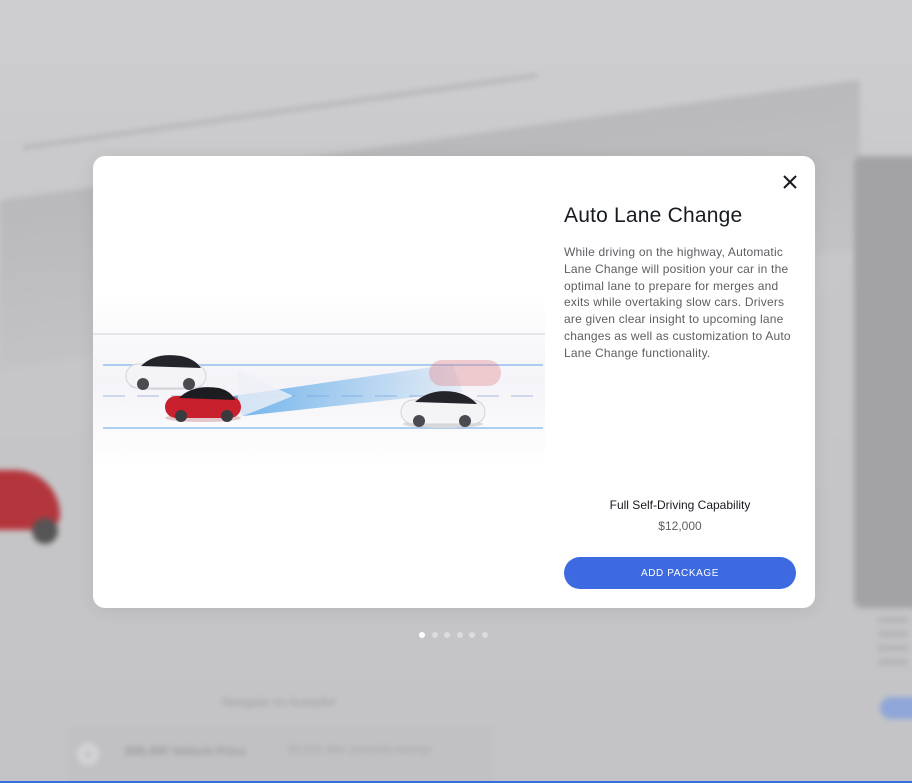 The image size is (912, 783). I want to click on faded-red-car, so click(465, 373).